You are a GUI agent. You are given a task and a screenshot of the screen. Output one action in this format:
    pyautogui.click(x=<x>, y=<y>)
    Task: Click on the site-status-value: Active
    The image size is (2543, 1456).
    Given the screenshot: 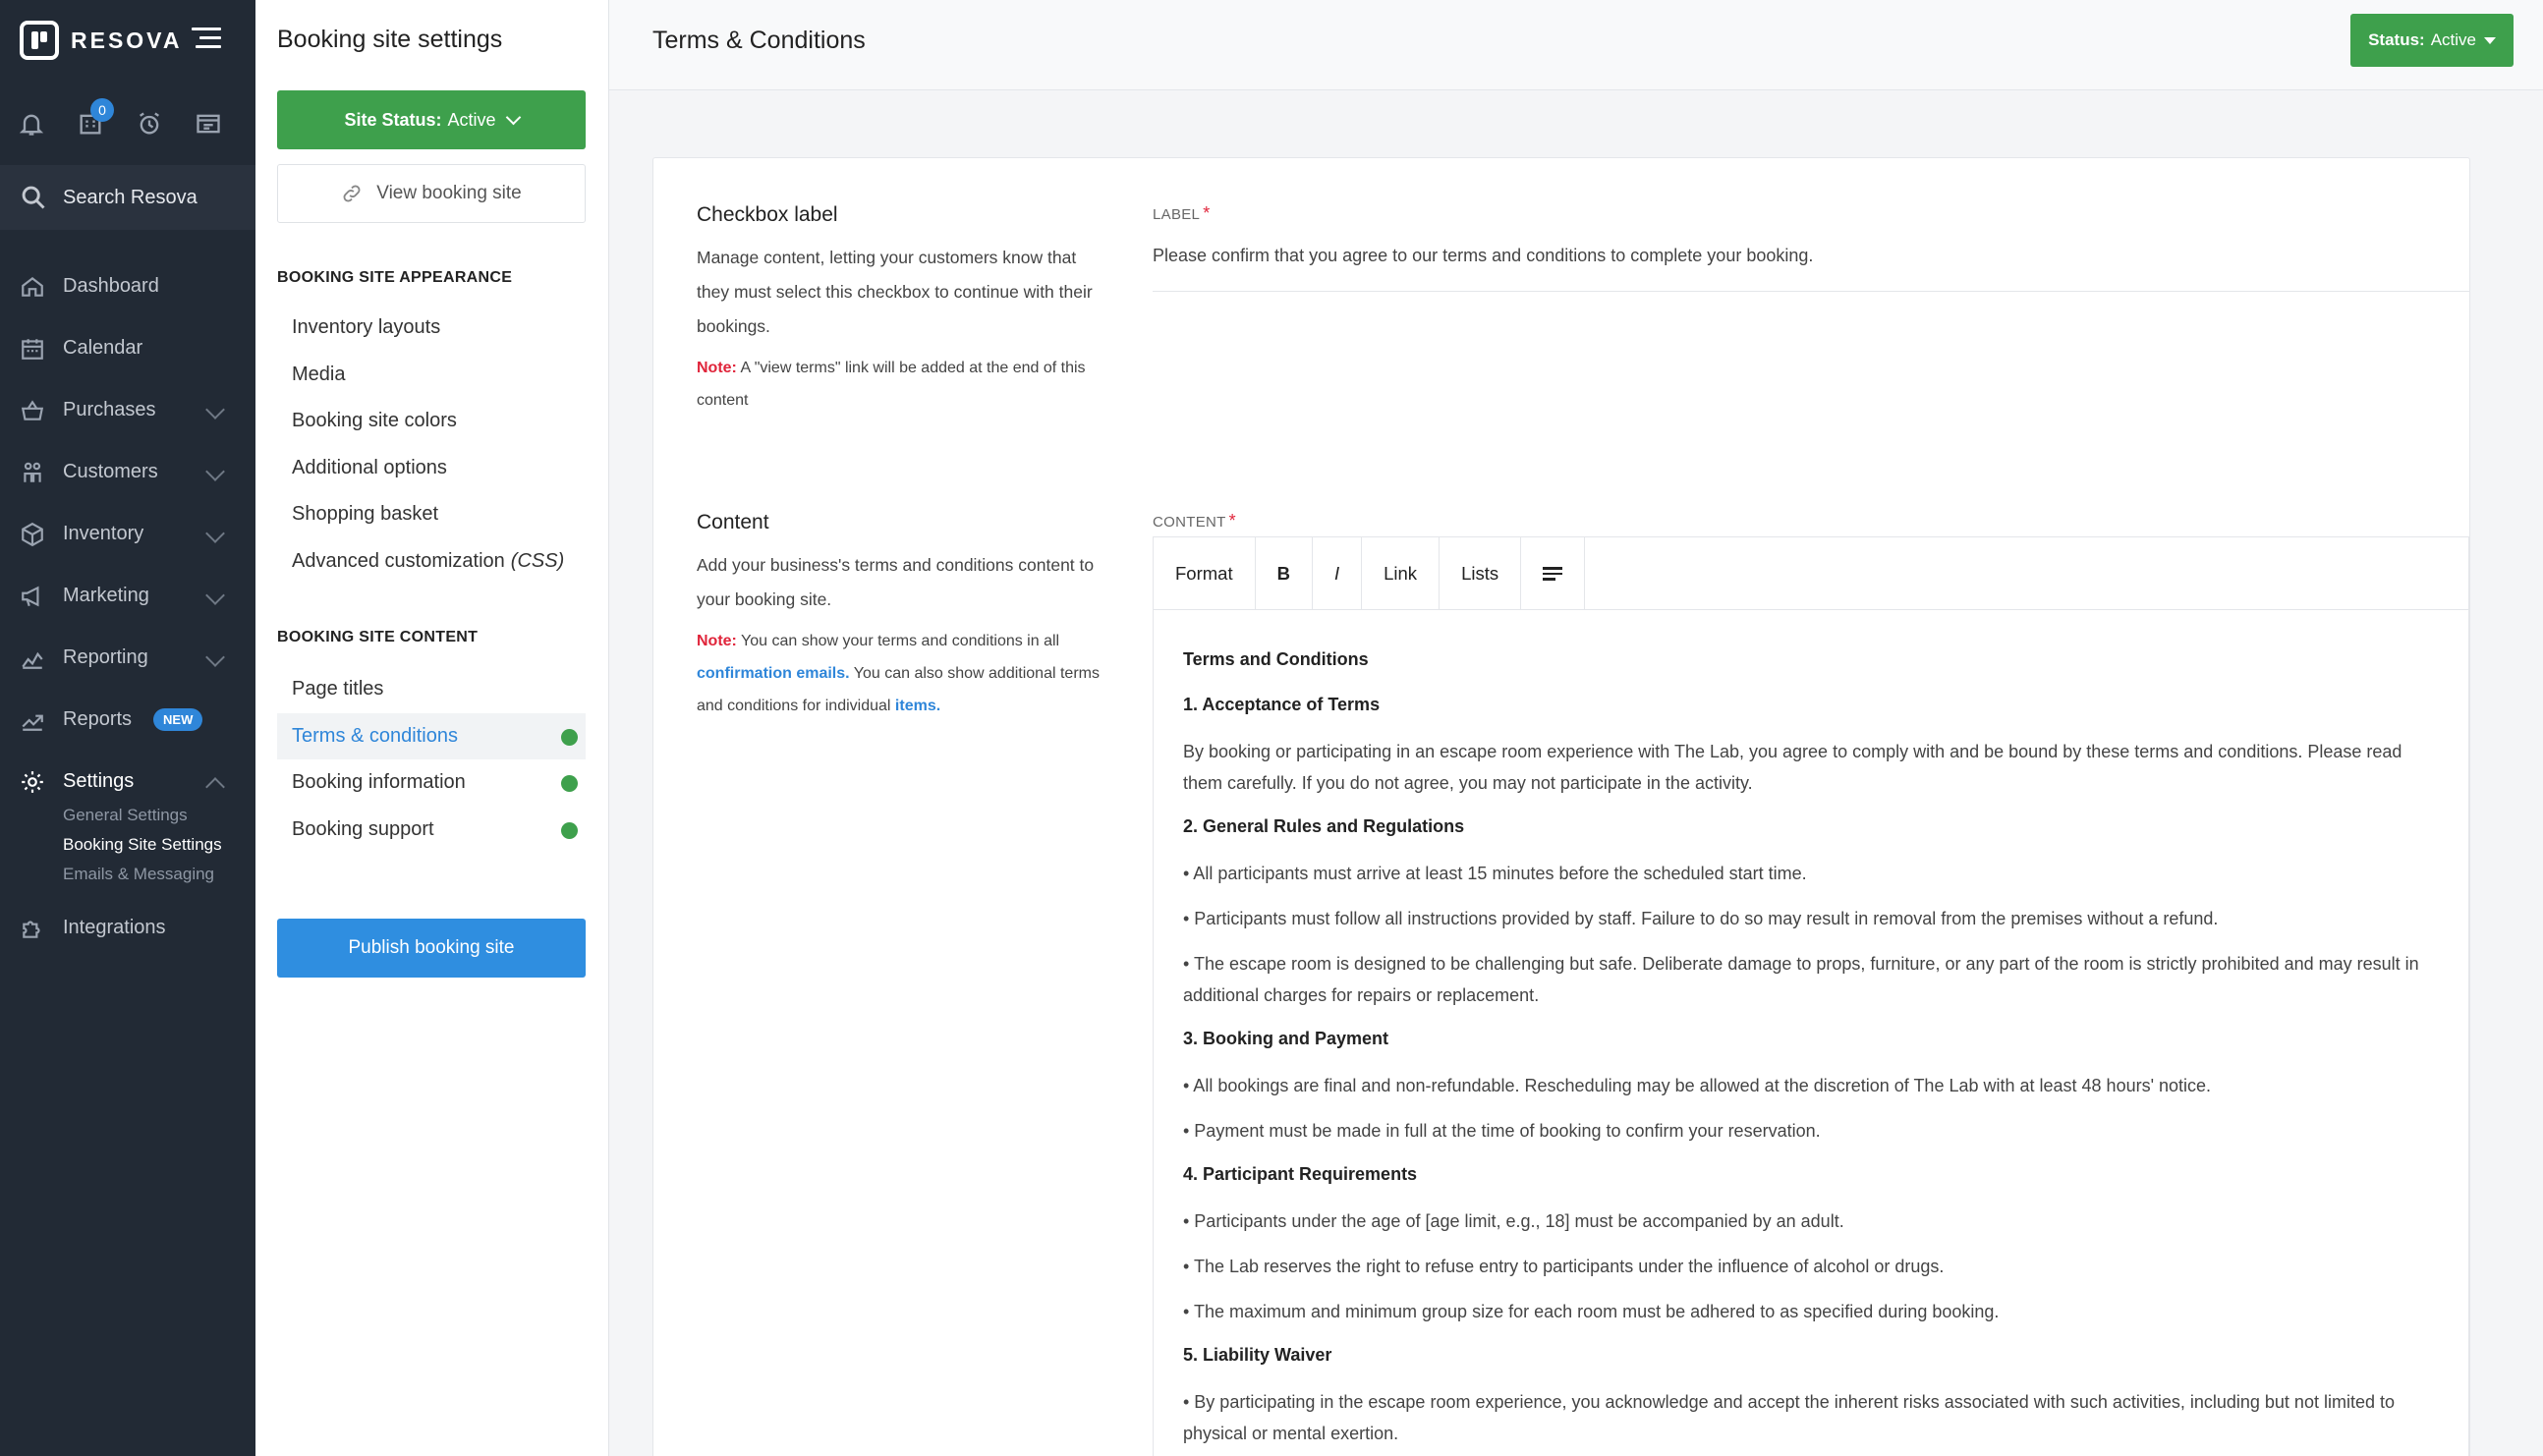 What is the action you would take?
    pyautogui.click(x=471, y=119)
    